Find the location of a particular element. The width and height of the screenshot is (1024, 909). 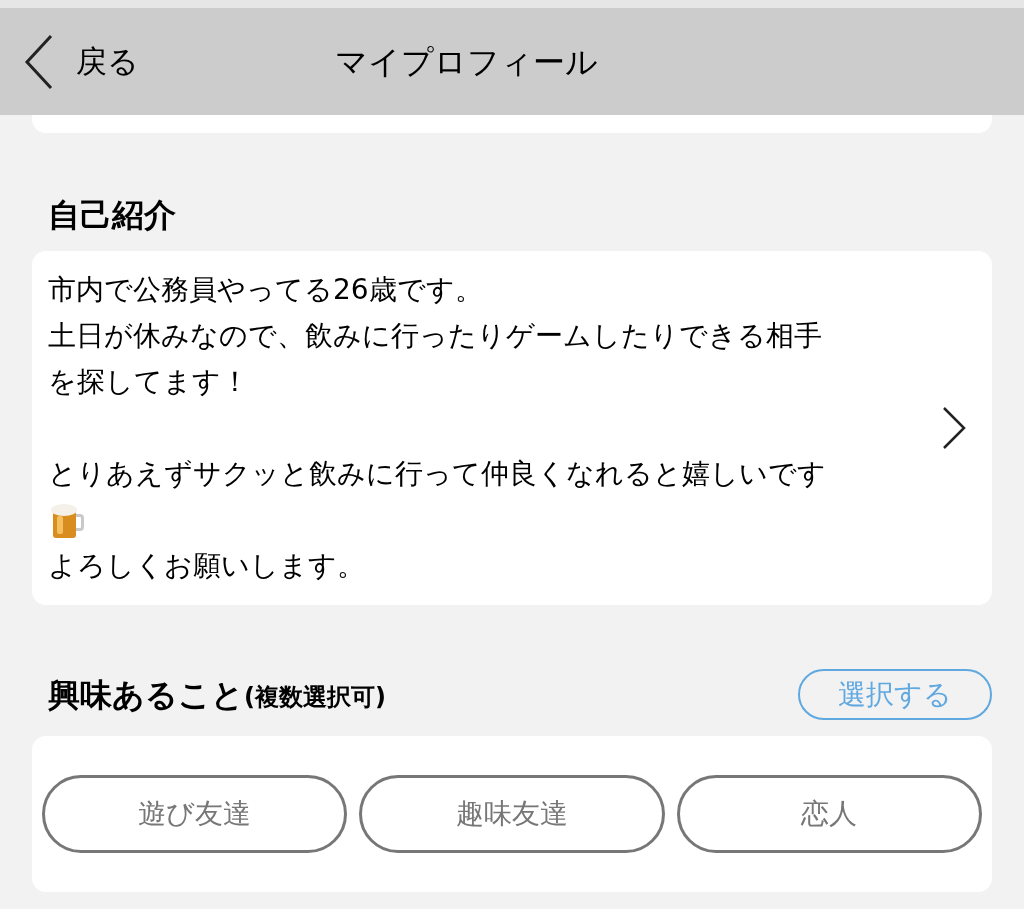

bio-text-line: 市内で公務員やってる26歳です。 is located at coordinates (266, 290).